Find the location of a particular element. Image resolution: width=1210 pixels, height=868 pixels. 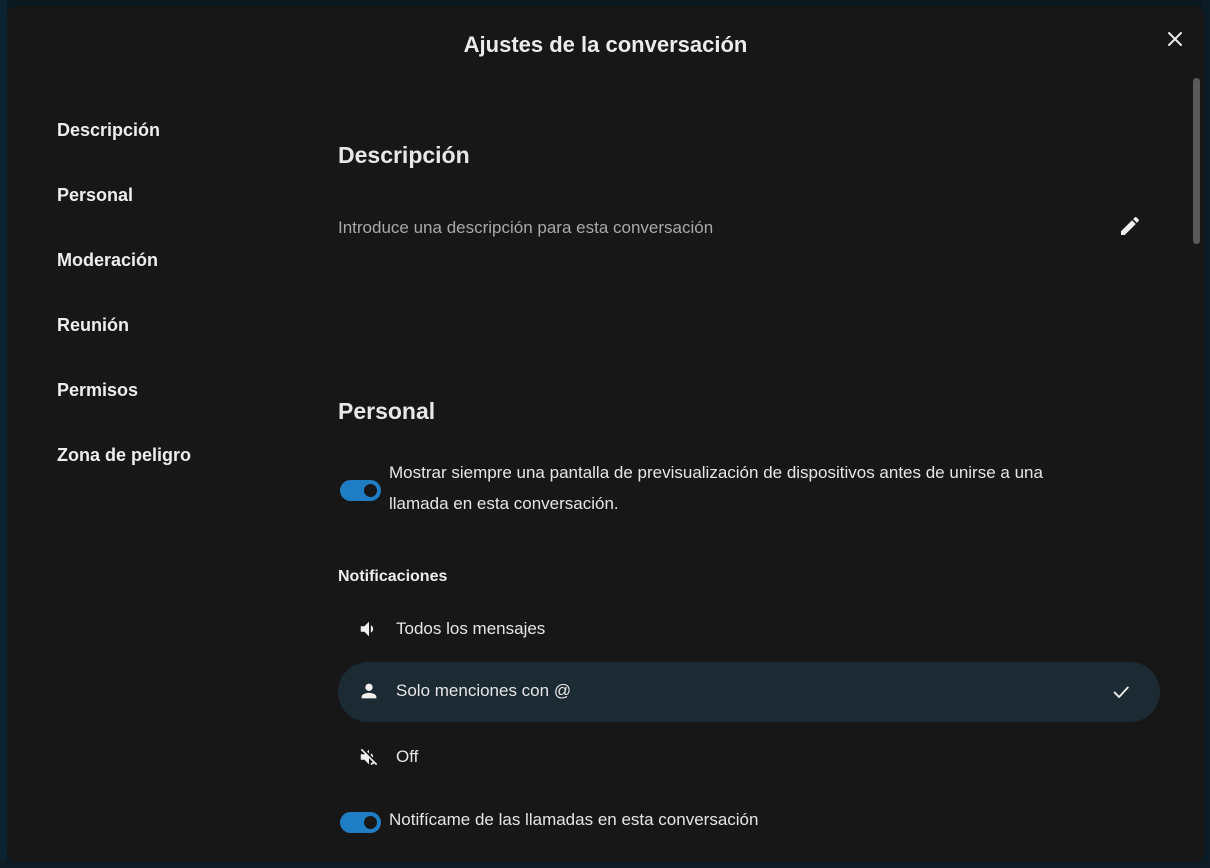

nav-item-reunion: Reunión is located at coordinates (124, 345).